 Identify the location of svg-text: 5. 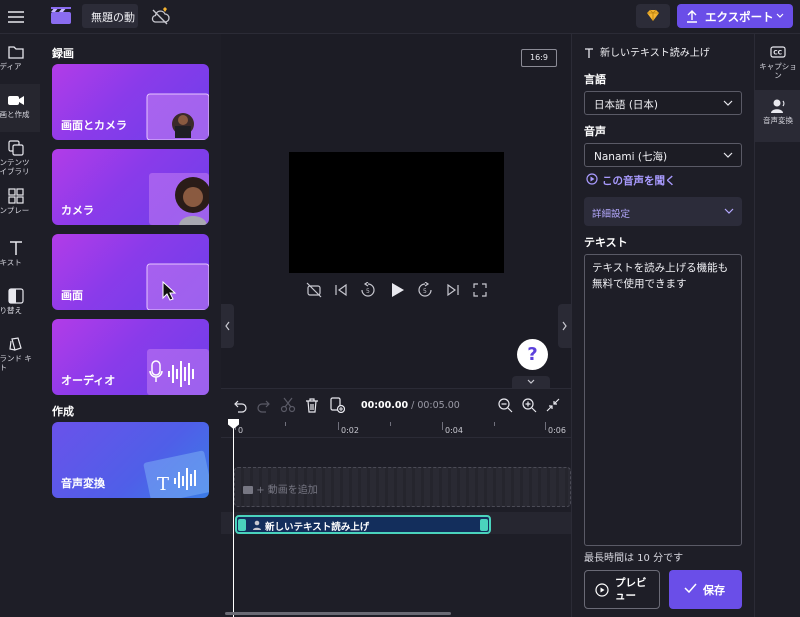
(425, 291).